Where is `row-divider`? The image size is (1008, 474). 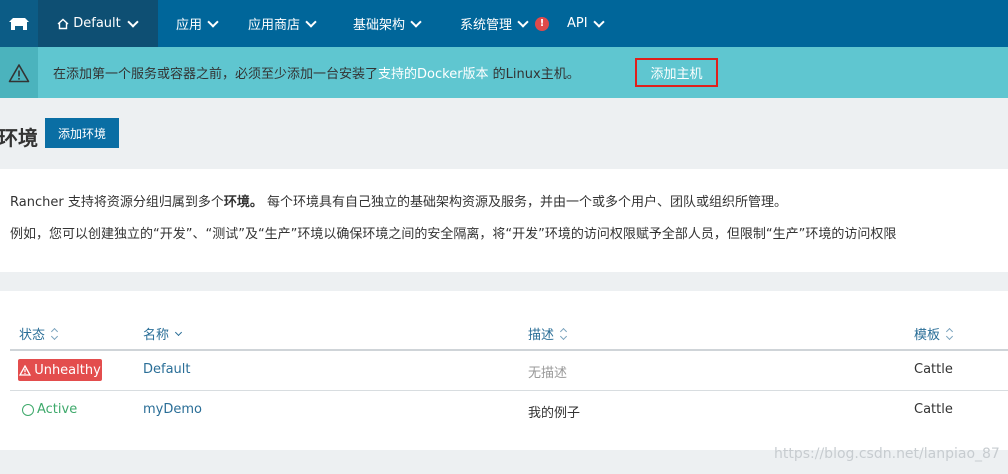 row-divider is located at coordinates (509, 390).